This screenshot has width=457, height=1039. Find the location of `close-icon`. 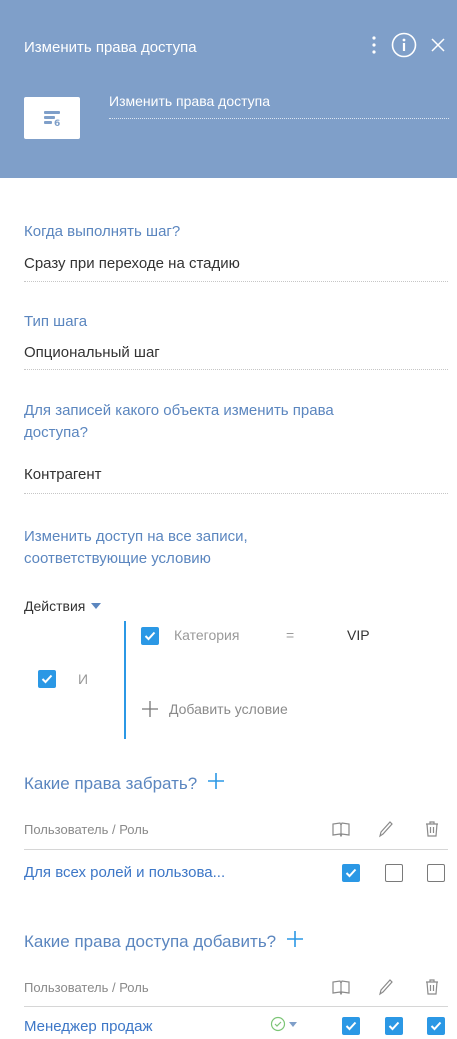

close-icon is located at coordinates (438, 45).